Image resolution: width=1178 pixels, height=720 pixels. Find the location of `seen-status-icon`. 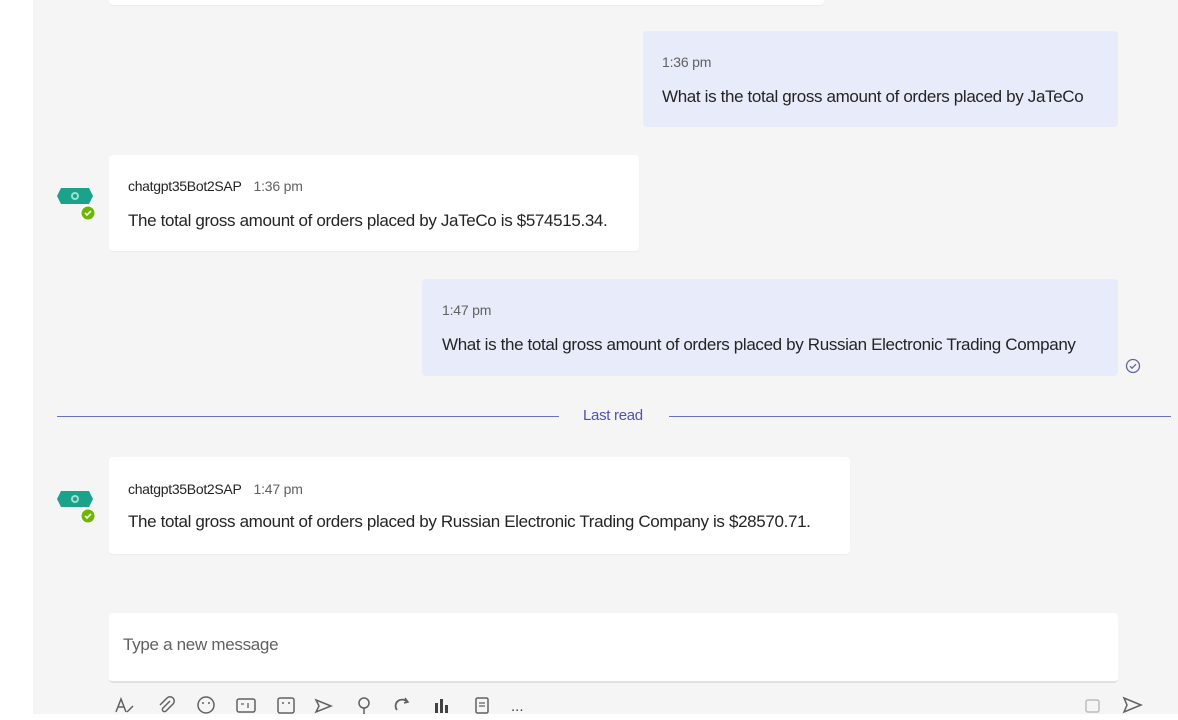

seen-status-icon is located at coordinates (1133, 366).